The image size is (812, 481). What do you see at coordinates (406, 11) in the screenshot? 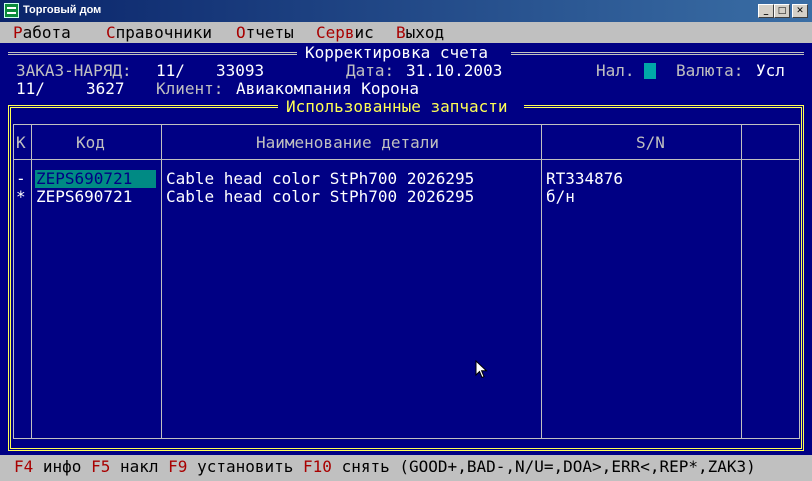
I see `title-bar: Торговый дом _ □ ✕` at bounding box center [406, 11].